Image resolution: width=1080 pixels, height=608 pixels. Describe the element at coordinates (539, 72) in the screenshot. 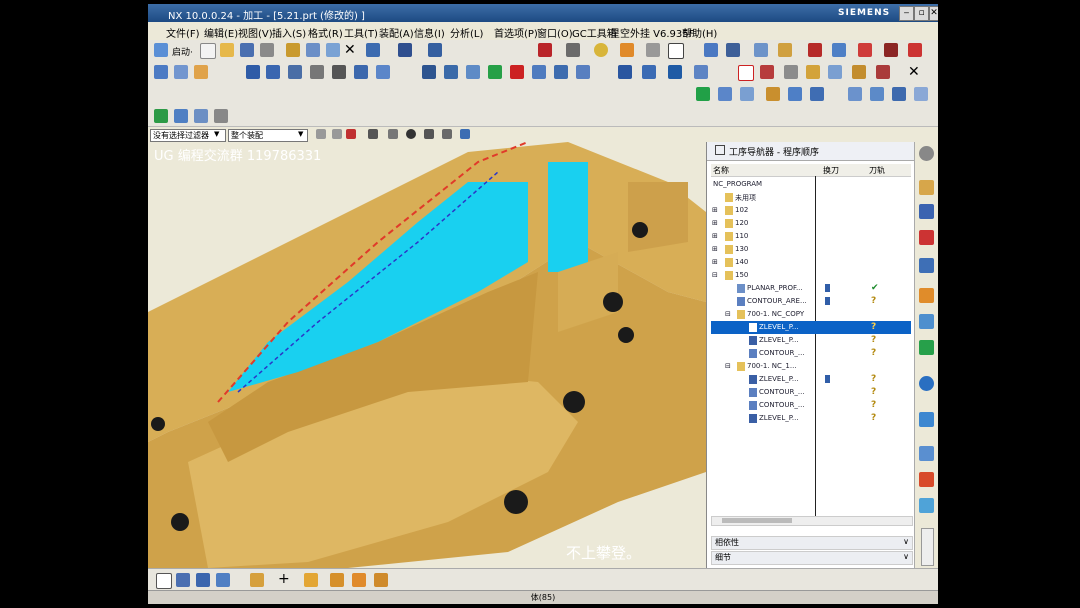

I see `tool-path-icon` at that location.